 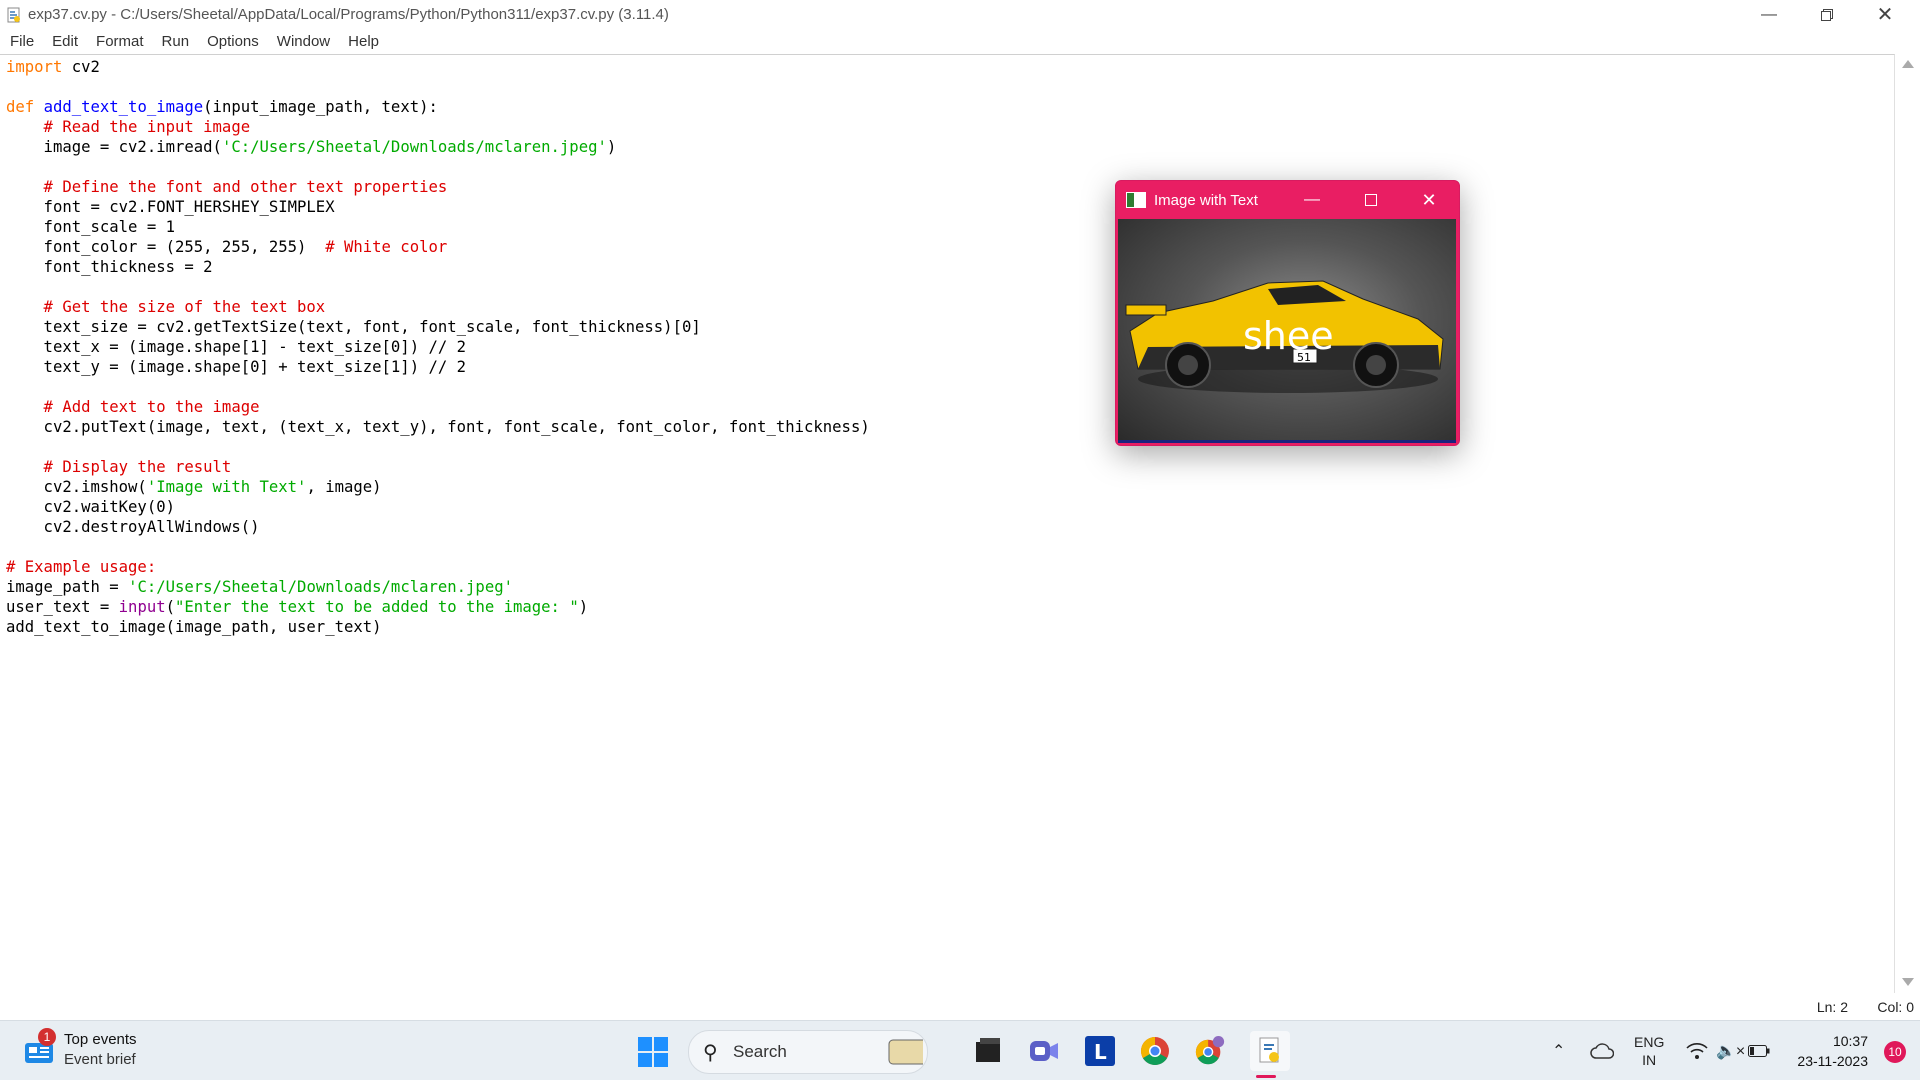 I want to click on minimize-button: —, so click(x=1769, y=14).